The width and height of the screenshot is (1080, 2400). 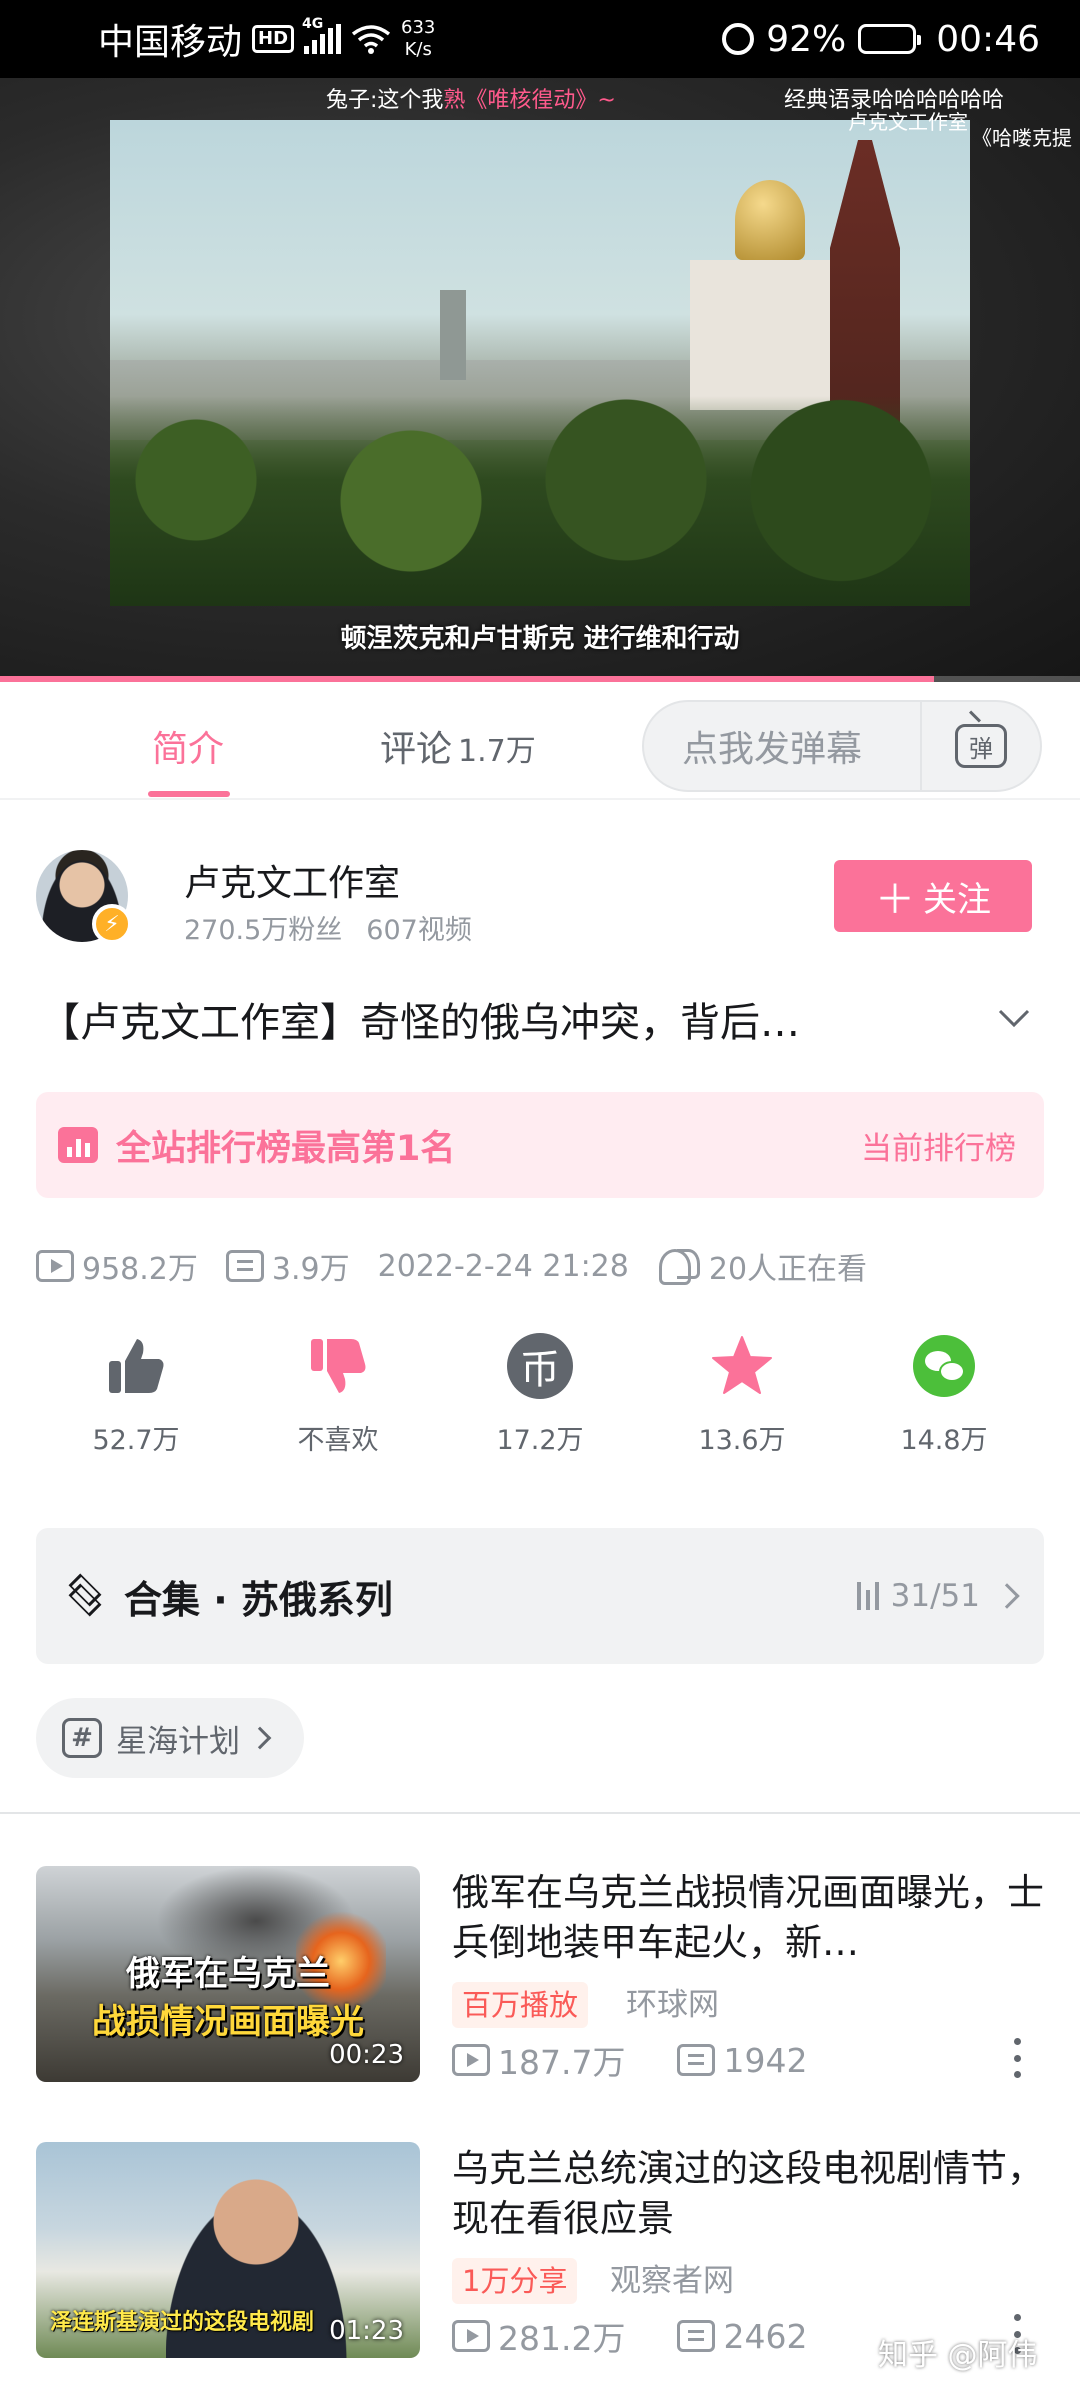 What do you see at coordinates (895, 900) in the screenshot?
I see `plus-icon: ＋` at bounding box center [895, 900].